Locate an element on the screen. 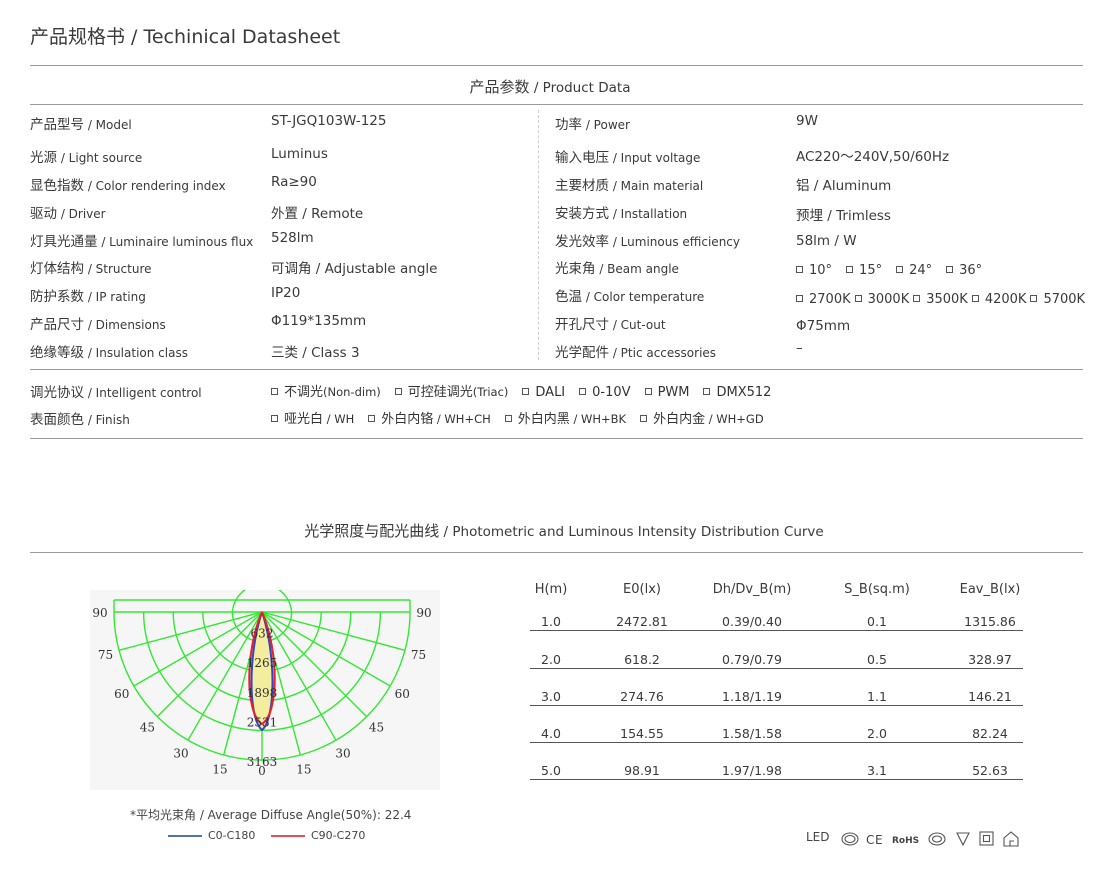 Image resolution: width=1114 pixels, height=872 pixels. option-checkbox: 10° is located at coordinates (814, 270).